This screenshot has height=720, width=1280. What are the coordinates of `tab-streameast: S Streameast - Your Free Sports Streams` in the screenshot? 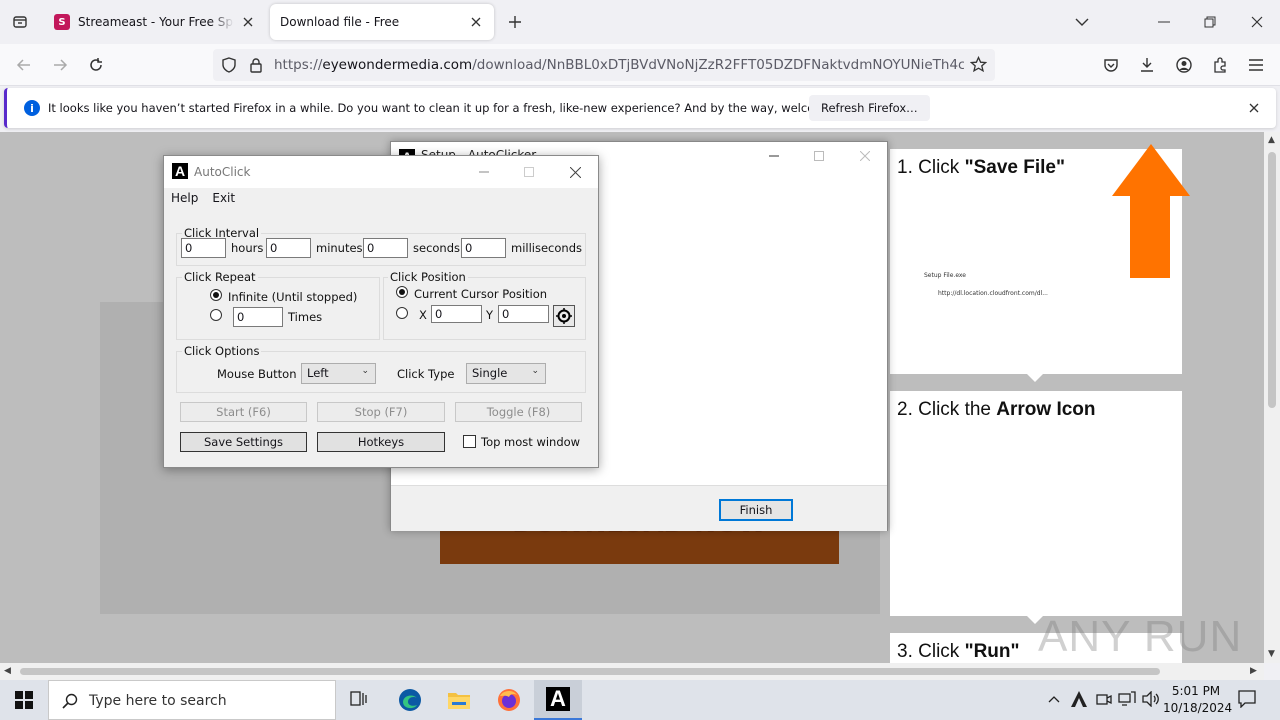 It's located at (155, 22).